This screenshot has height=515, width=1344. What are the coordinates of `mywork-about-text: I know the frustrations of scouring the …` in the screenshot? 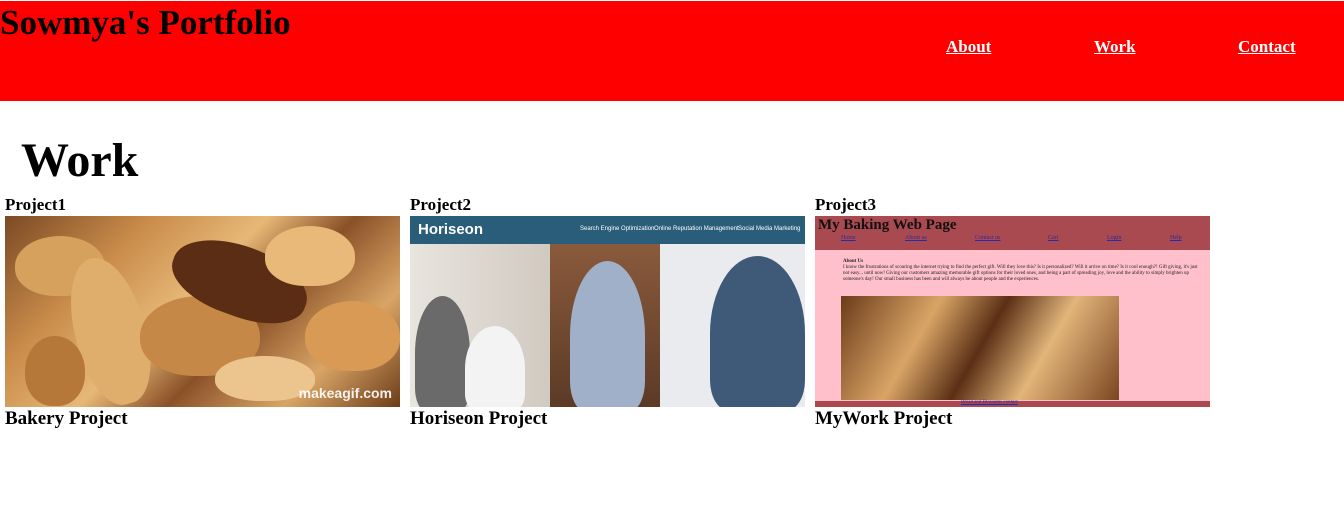 It's located at (1020, 273).